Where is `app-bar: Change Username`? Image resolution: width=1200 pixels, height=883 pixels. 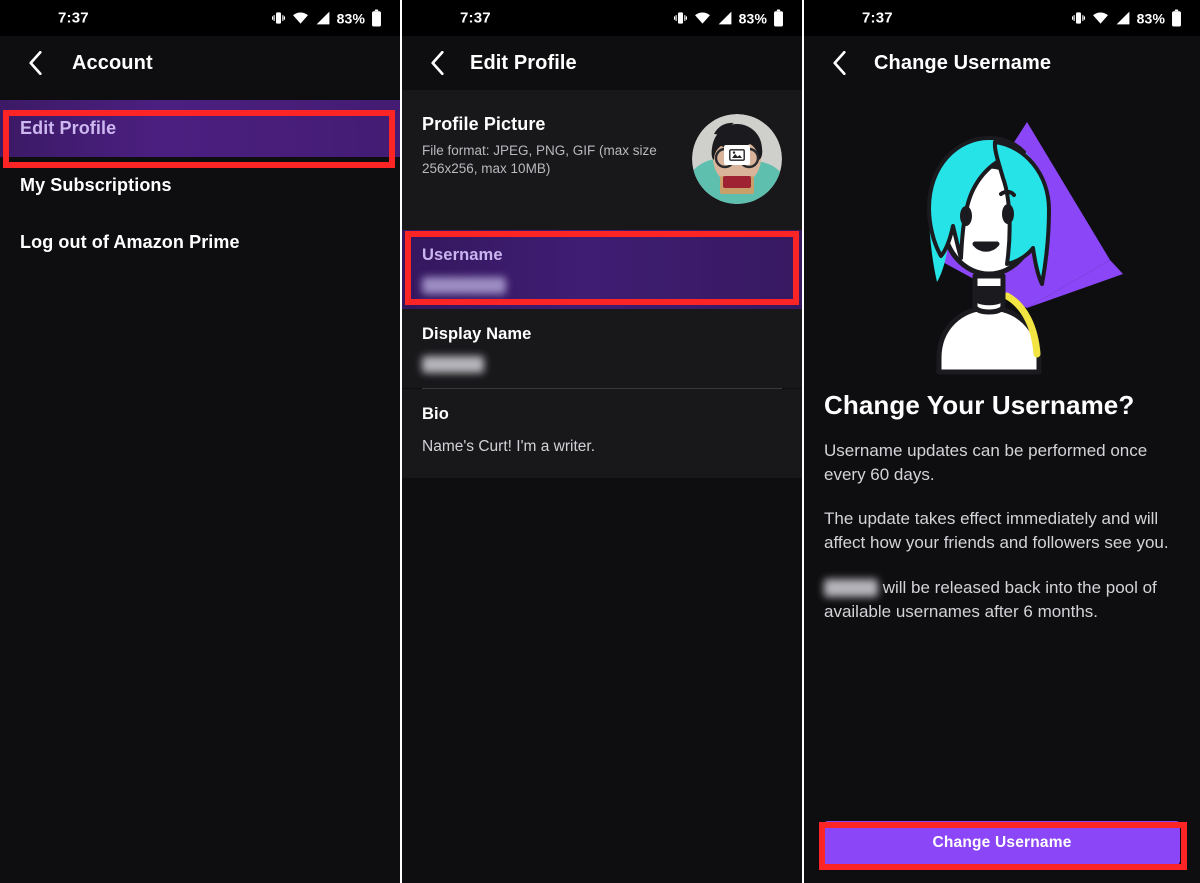 app-bar: Change Username is located at coordinates (1002, 63).